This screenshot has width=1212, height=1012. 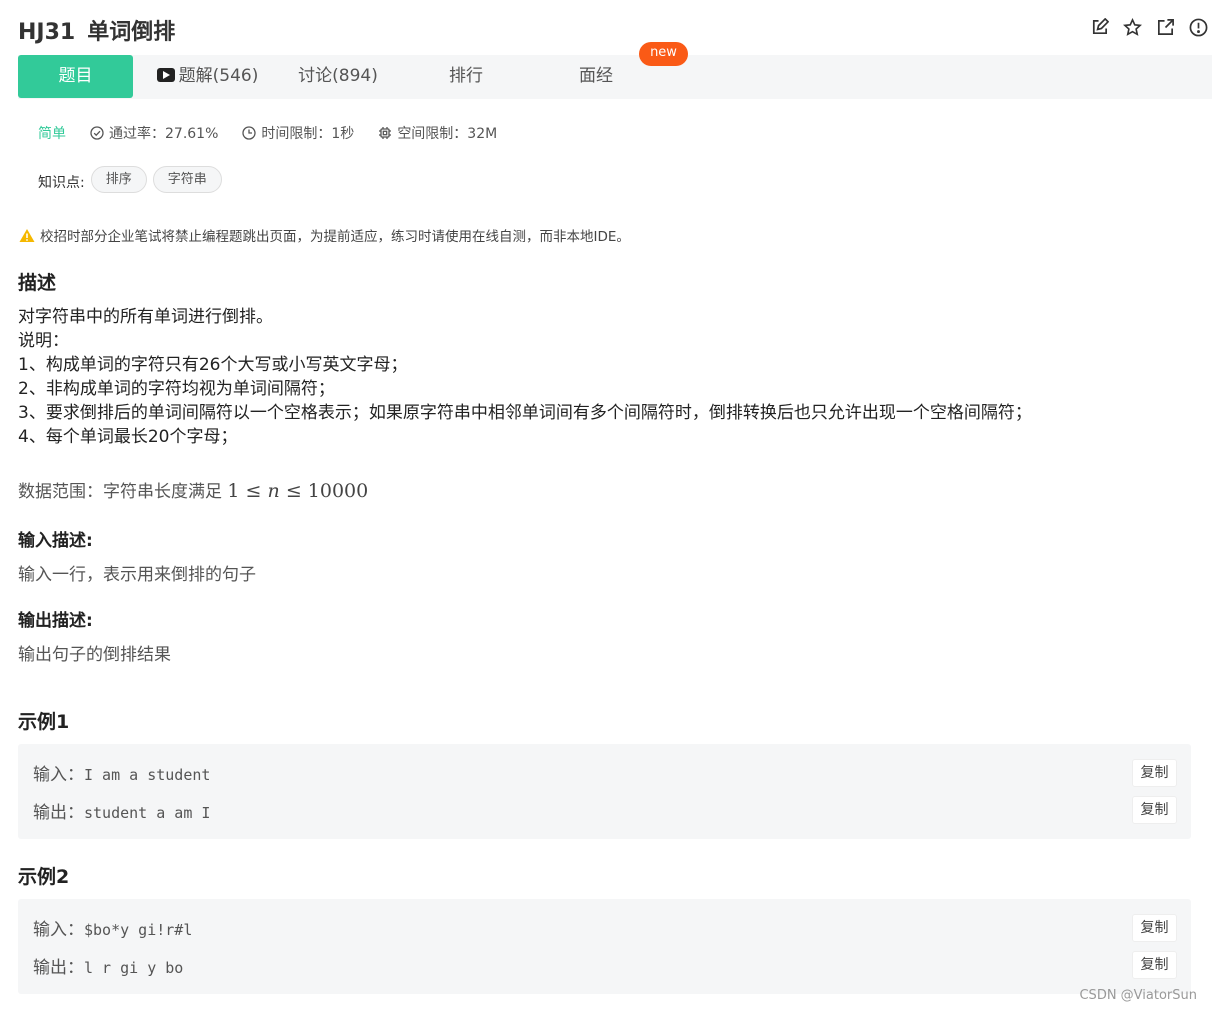 I want to click on example2-input: 输入：$bo*y gi!r#l, so click(x=112, y=927).